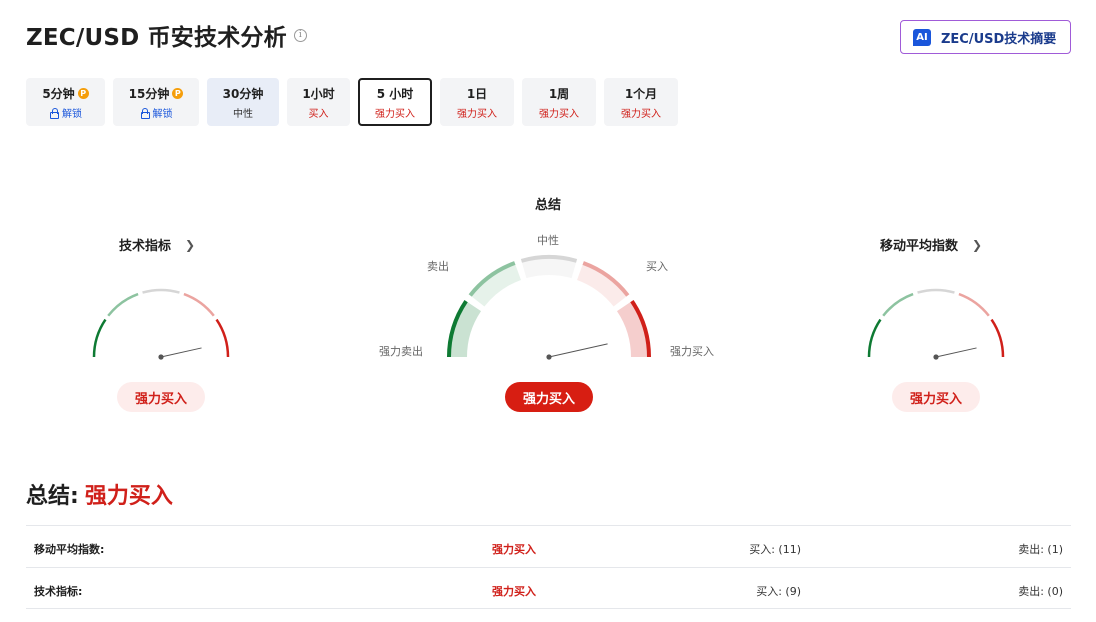 The width and height of the screenshot is (1096, 622). I want to click on summary-value: 强力买入, so click(128, 496).